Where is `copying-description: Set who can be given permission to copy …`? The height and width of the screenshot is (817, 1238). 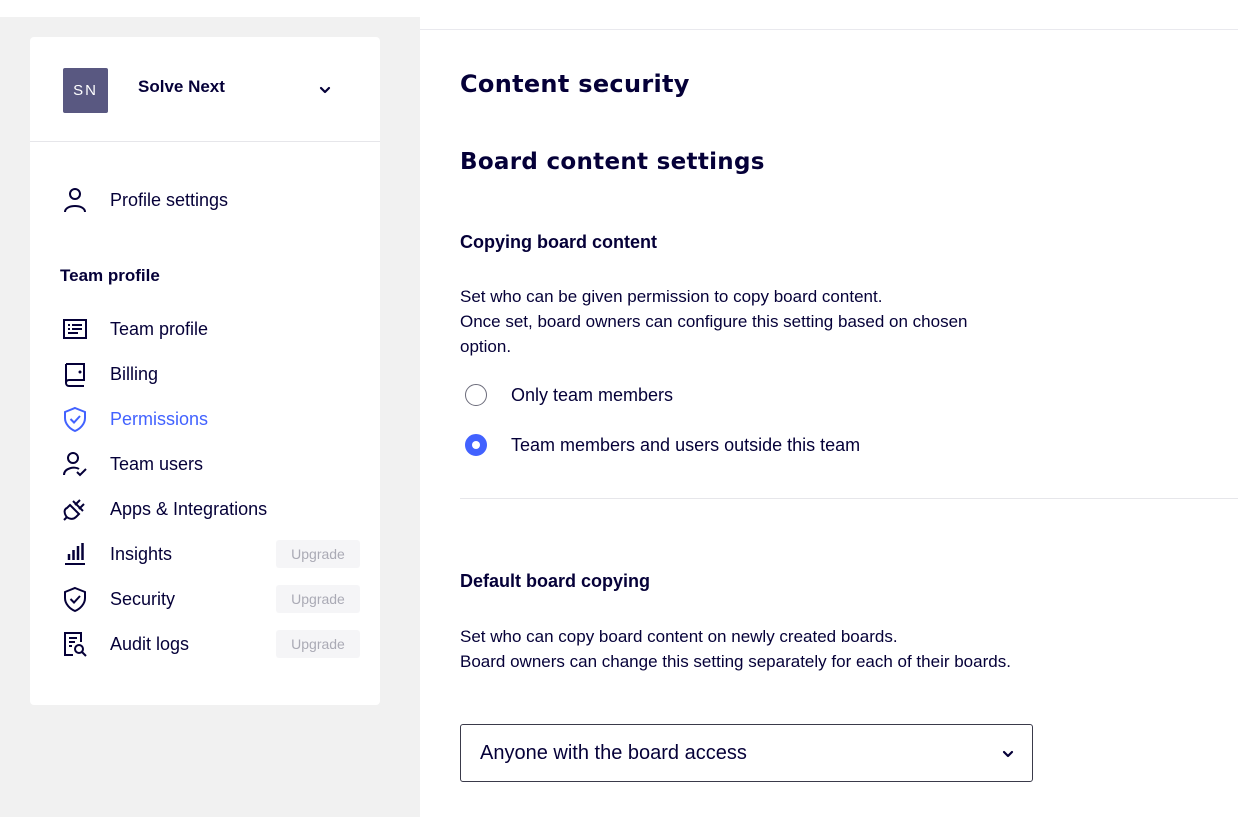
copying-description: Set who can be given permission to copy … is located at coordinates (740, 321).